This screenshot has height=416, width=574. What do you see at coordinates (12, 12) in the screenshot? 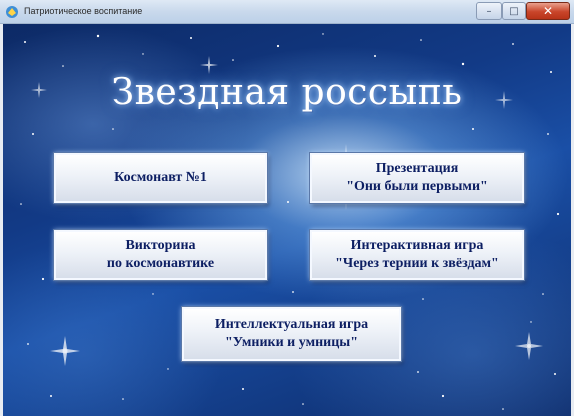
I see `app-icon` at bounding box center [12, 12].